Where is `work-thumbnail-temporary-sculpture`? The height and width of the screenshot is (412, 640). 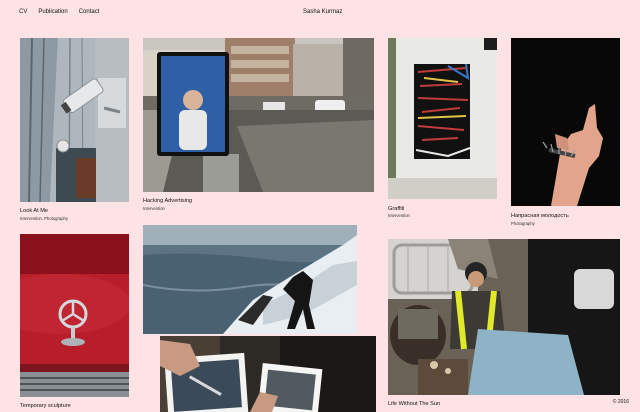
work-thumbnail-temporary-sculpture is located at coordinates (74, 315).